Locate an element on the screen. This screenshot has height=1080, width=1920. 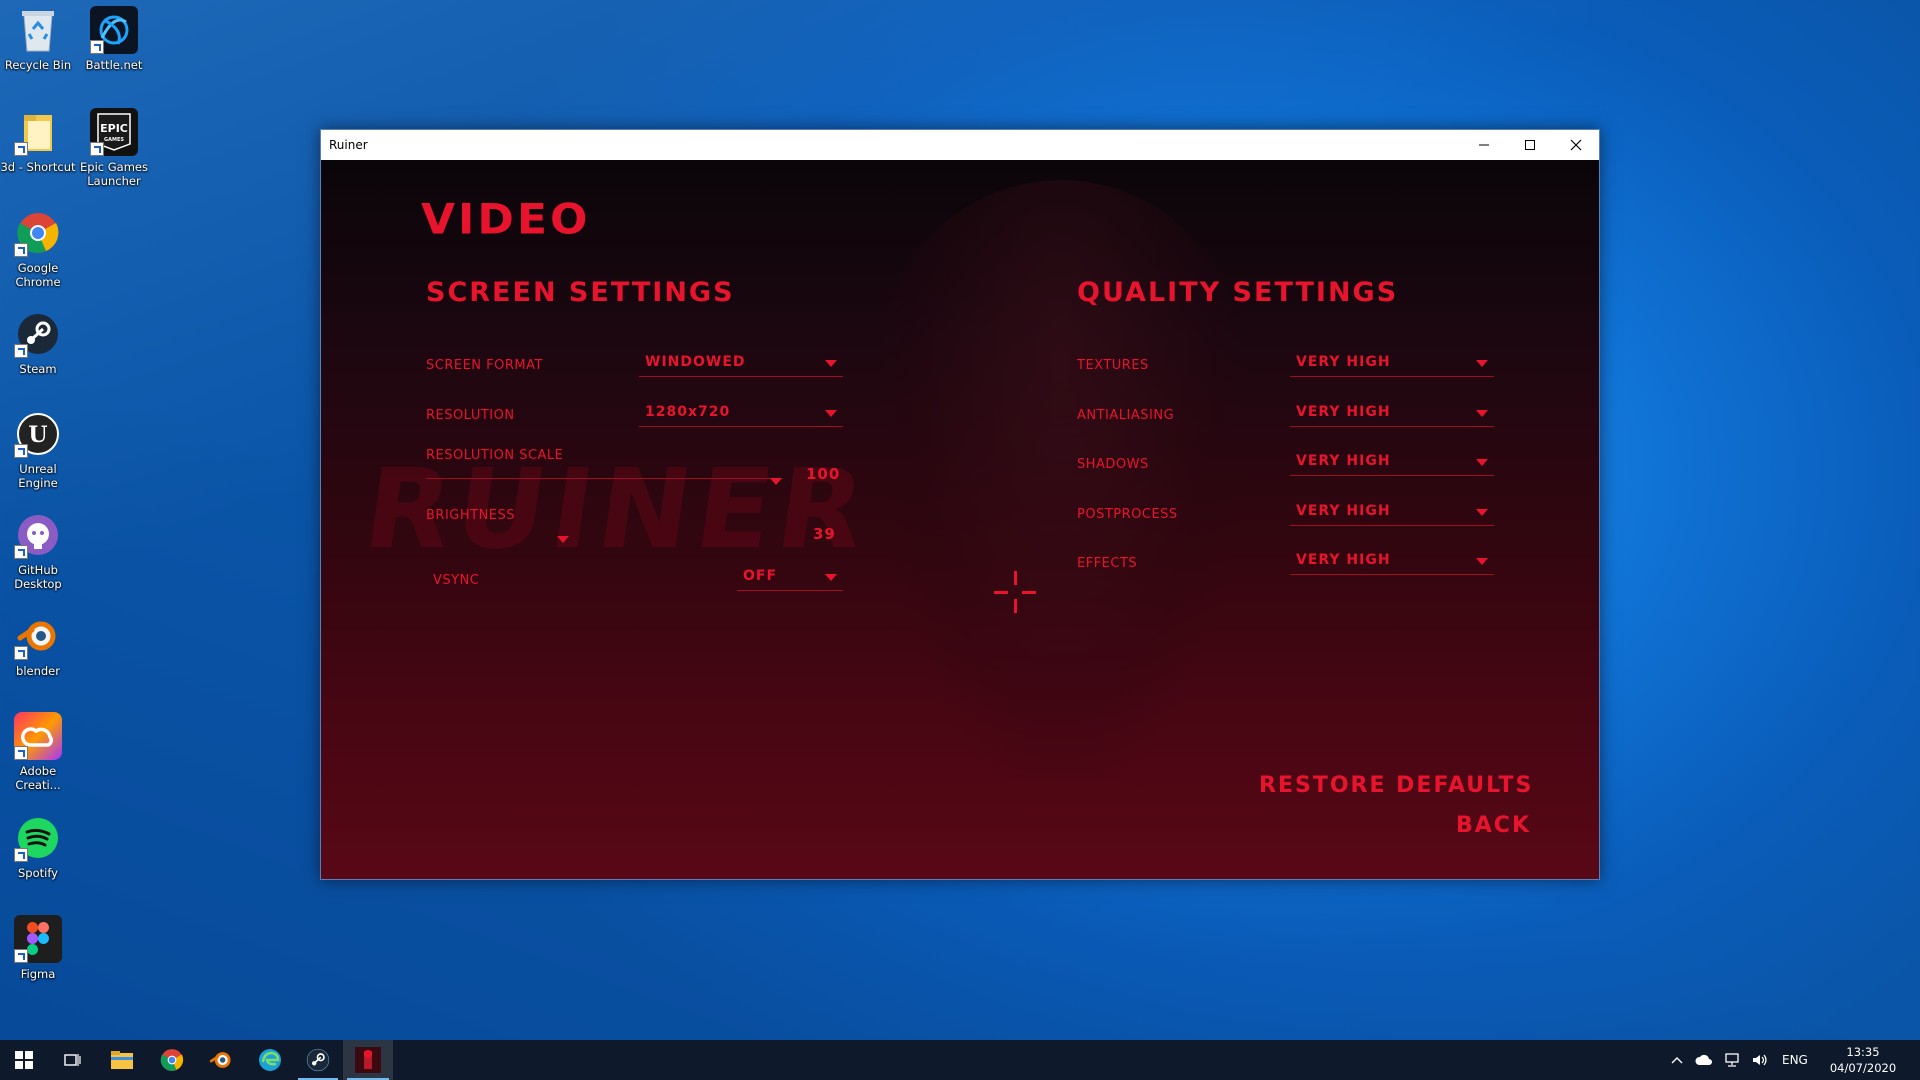
effects-dropdown: VERY HIGH is located at coordinates (1392, 563).